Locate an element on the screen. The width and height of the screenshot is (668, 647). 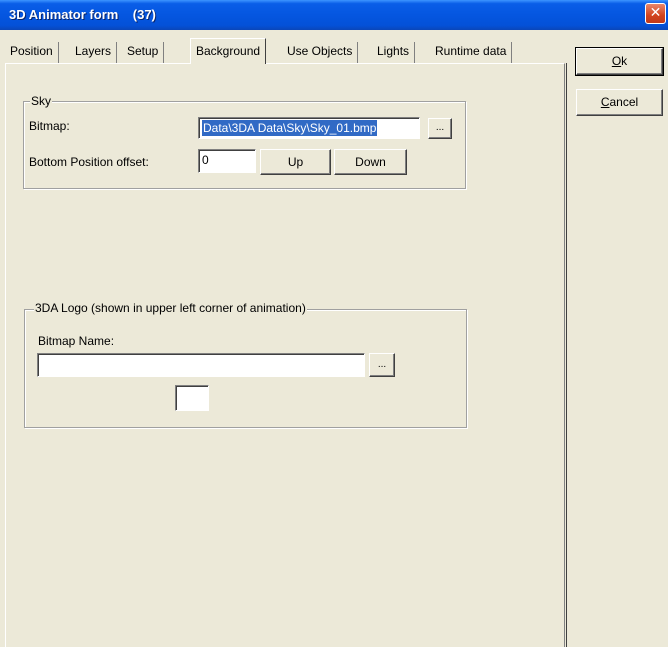
tab-layers: Layers is located at coordinates (94, 52).